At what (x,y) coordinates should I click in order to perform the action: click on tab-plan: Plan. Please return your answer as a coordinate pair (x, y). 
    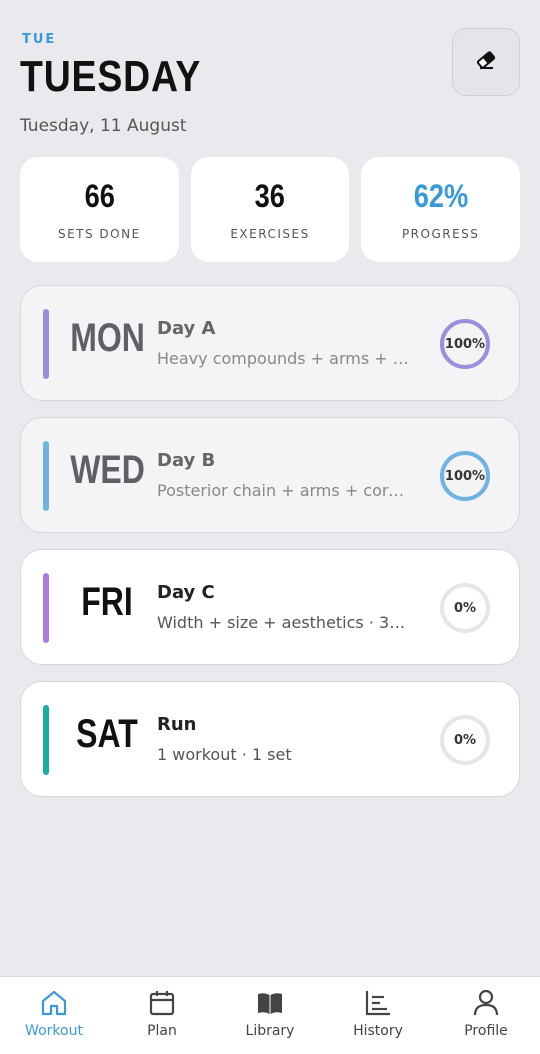
    Looking at the image, I should click on (162, 1015).